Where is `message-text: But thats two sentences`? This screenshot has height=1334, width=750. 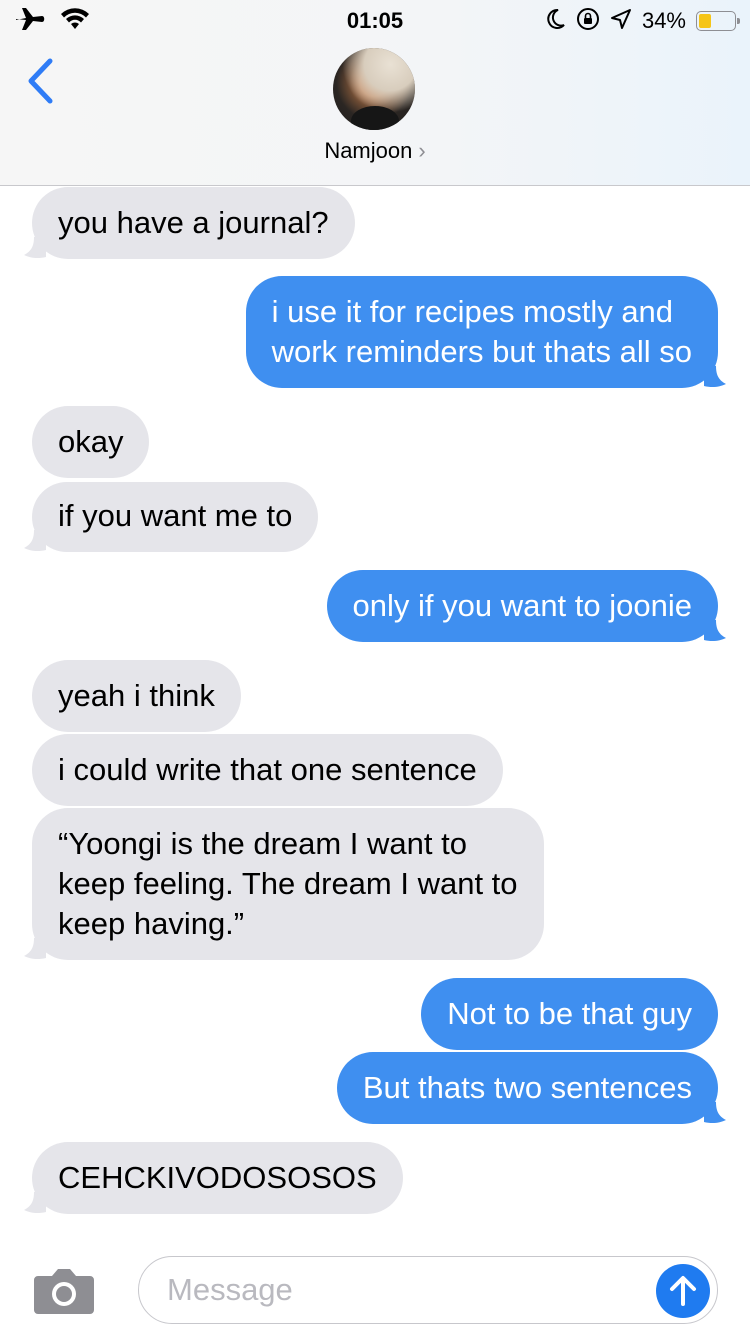 message-text: But thats two sentences is located at coordinates (527, 1087).